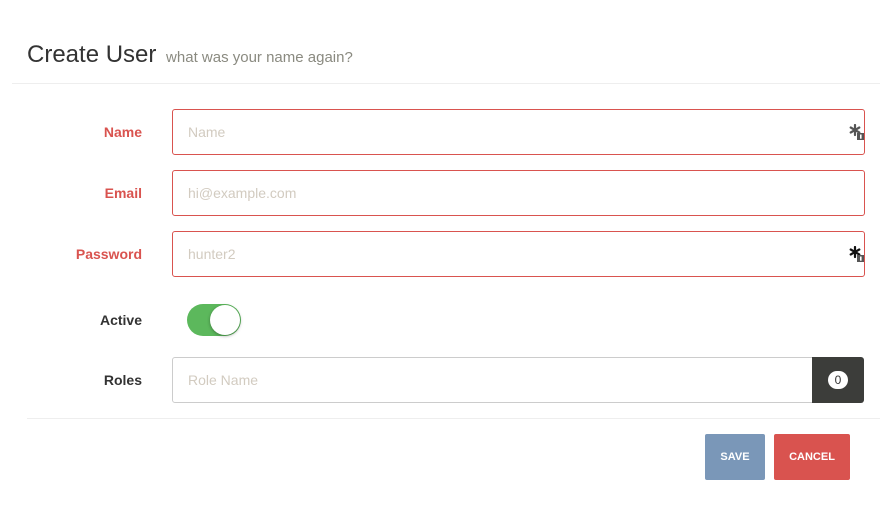 This screenshot has width=888, height=518. I want to click on name-label: Name, so click(122, 132).